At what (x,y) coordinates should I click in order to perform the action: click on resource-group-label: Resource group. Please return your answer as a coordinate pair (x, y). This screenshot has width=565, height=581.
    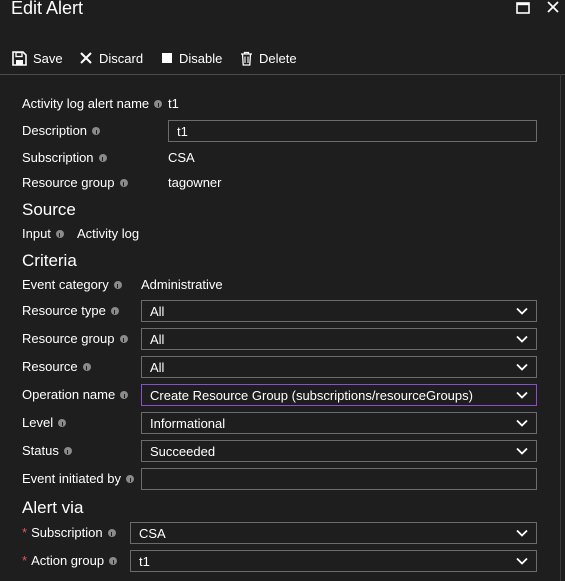
    Looking at the image, I should click on (75, 182).